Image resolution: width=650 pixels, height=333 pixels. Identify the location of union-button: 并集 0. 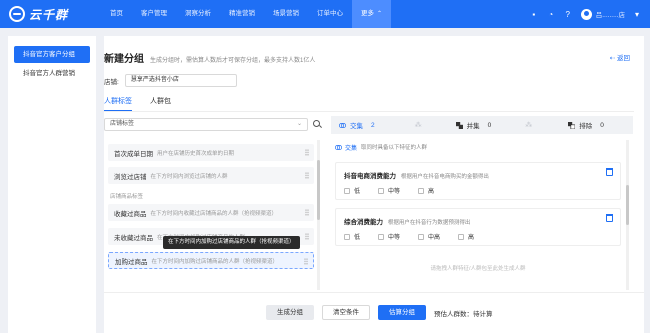
(473, 125).